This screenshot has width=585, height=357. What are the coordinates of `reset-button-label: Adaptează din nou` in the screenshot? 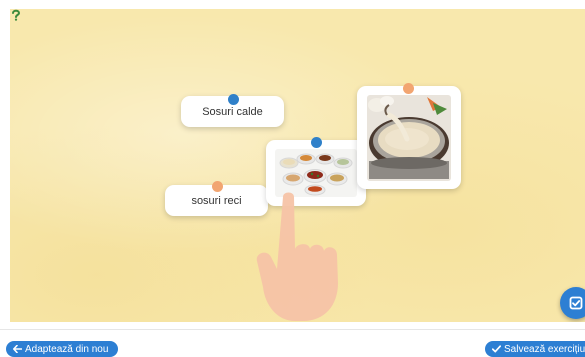 It's located at (67, 349).